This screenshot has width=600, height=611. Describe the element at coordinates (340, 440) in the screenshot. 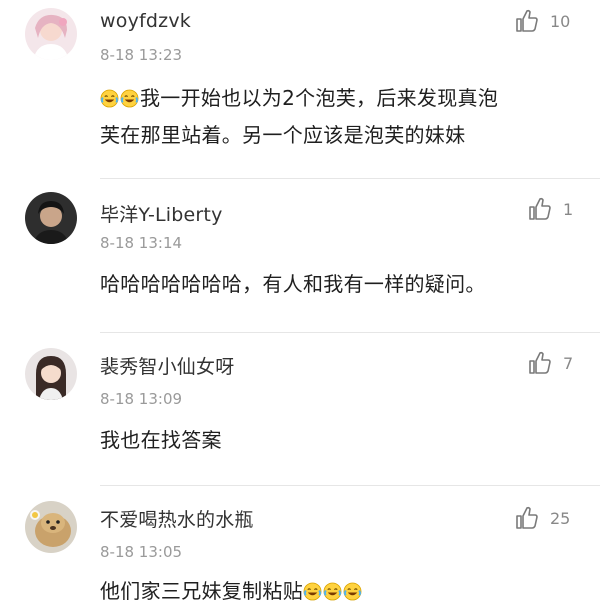

I see `comment-text: 我也在找答案` at that location.